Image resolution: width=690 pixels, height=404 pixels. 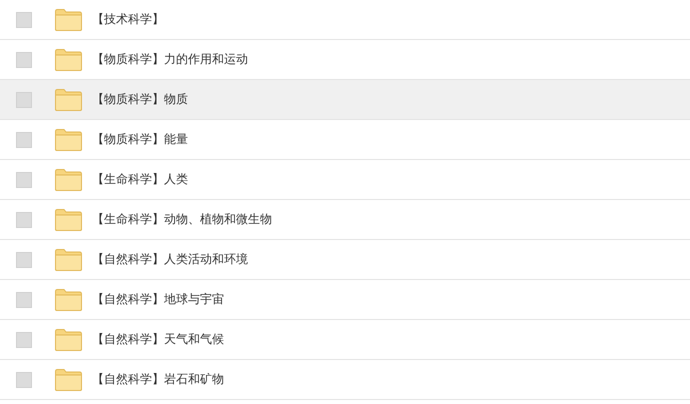 What do you see at coordinates (345, 100) in the screenshot?
I see `folder-row: 【物质科学】物质` at bounding box center [345, 100].